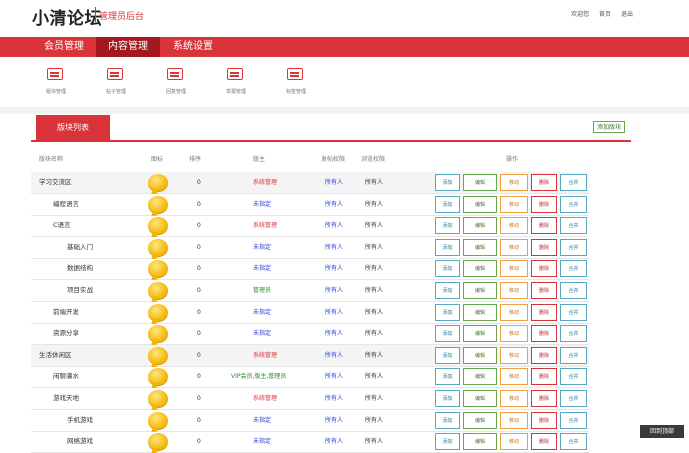 The height and width of the screenshot is (453, 689). Describe the element at coordinates (128, 47) in the screenshot. I see `nav-content: 内容管理` at that location.